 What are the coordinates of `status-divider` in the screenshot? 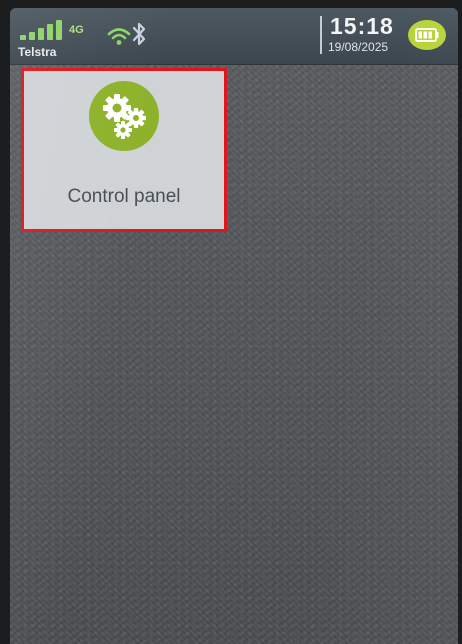 It's located at (321, 35).